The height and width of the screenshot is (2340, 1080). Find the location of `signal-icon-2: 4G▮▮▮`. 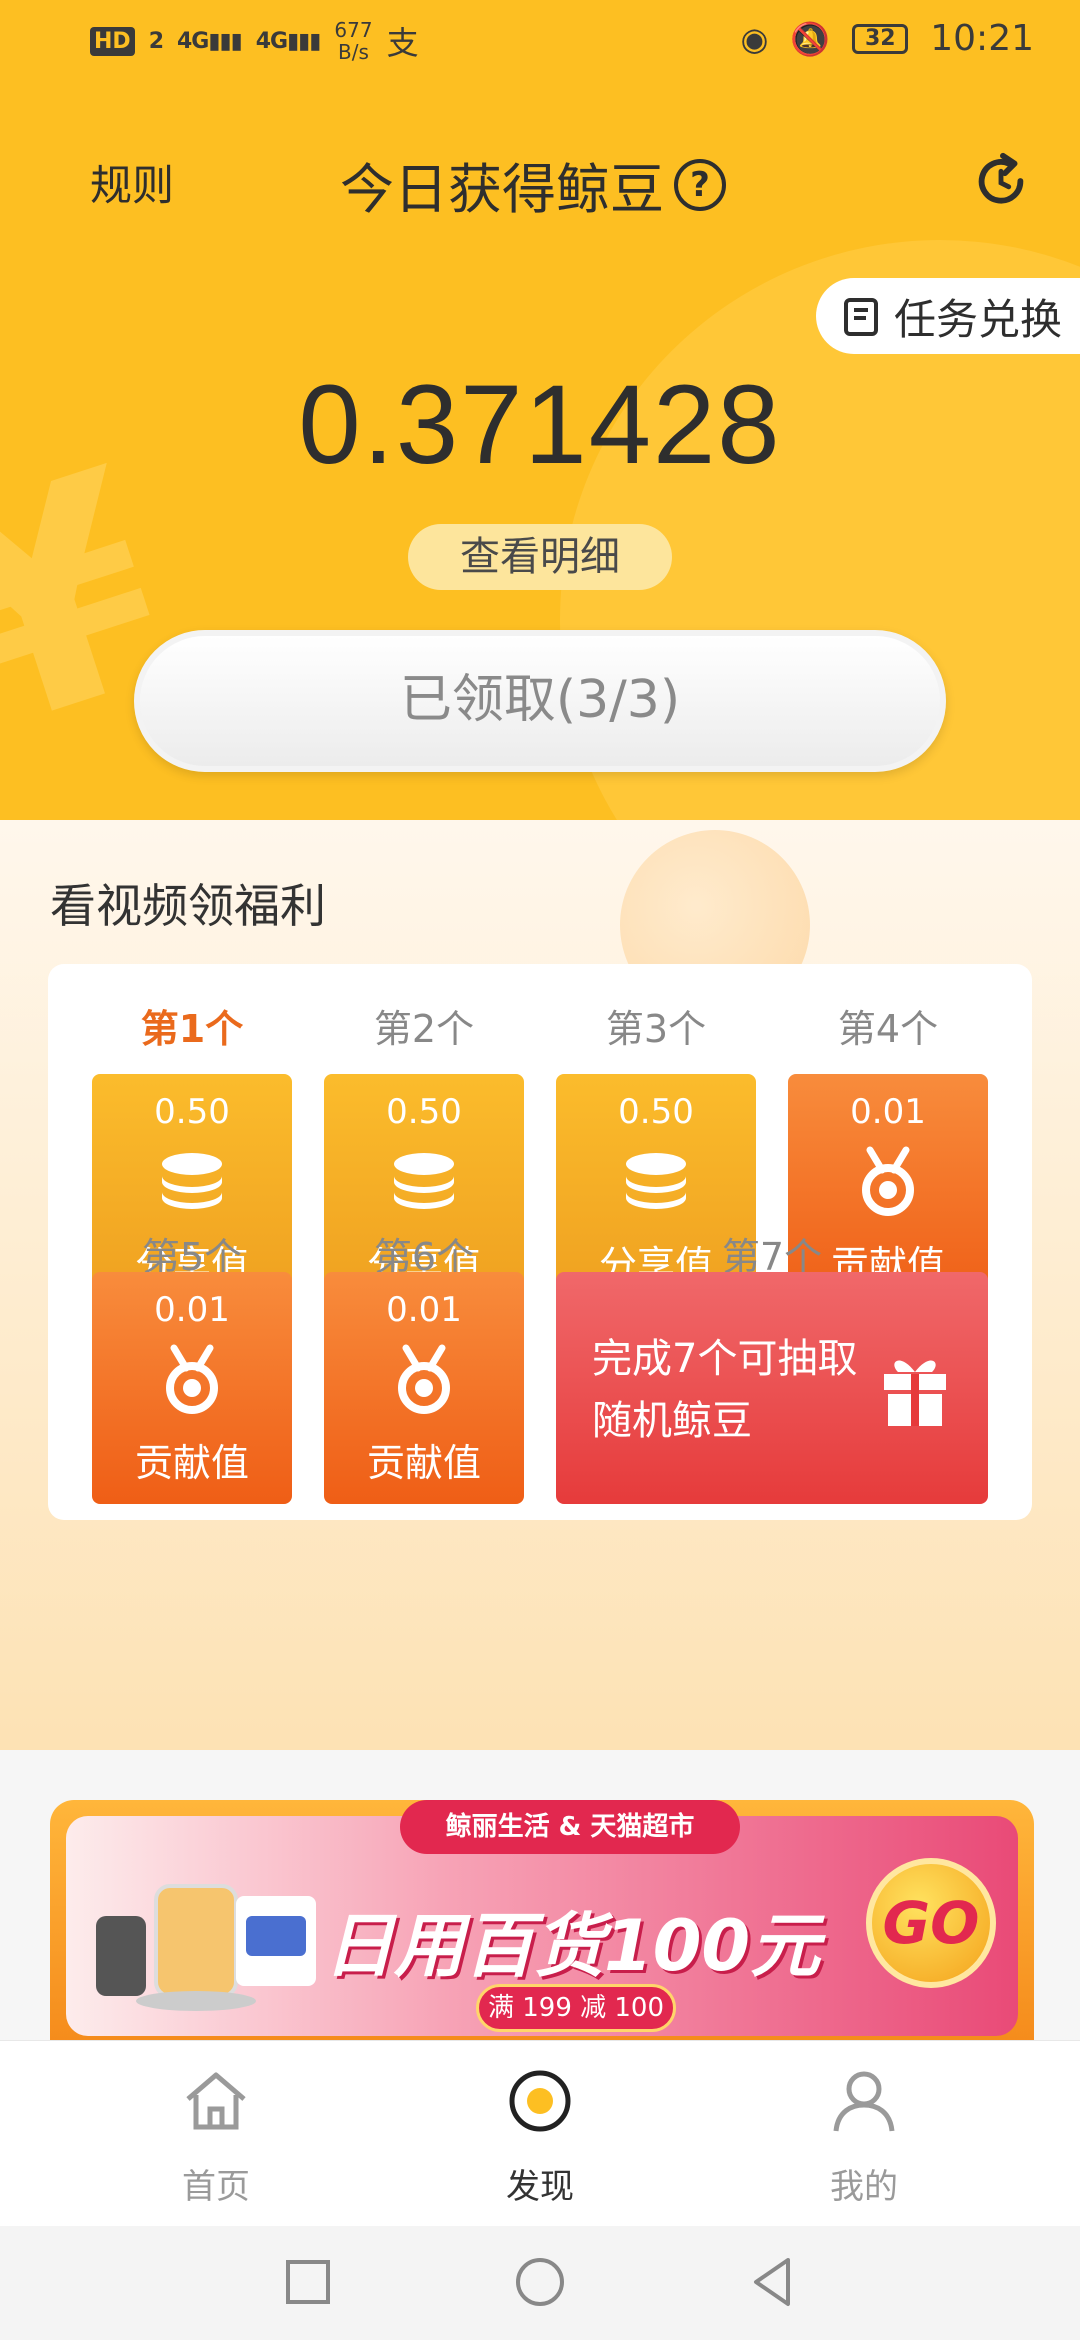

signal-icon-2: 4G▮▮▮ is located at coordinates (288, 41).